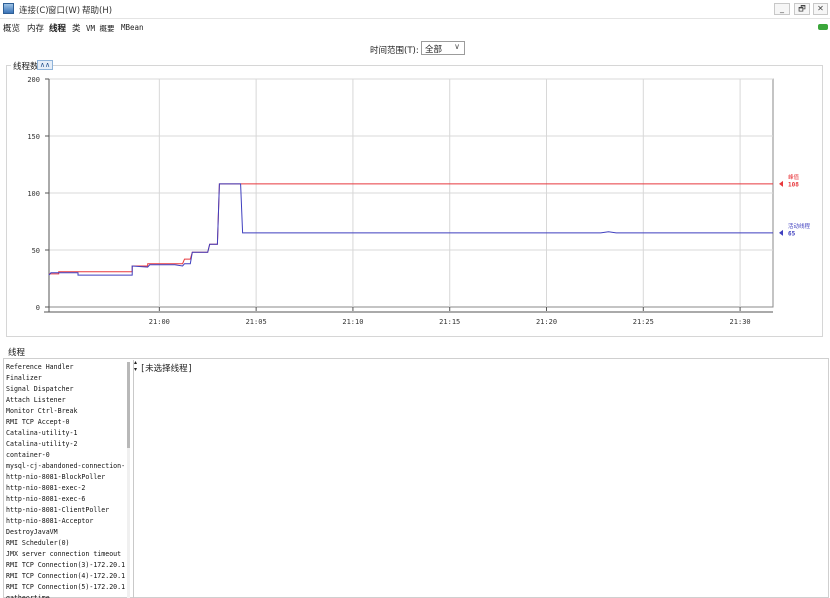 This screenshot has height=598, width=830. What do you see at coordinates (799, 226) in the screenshot?
I see `series-legend-name: 活动线程` at bounding box center [799, 226].